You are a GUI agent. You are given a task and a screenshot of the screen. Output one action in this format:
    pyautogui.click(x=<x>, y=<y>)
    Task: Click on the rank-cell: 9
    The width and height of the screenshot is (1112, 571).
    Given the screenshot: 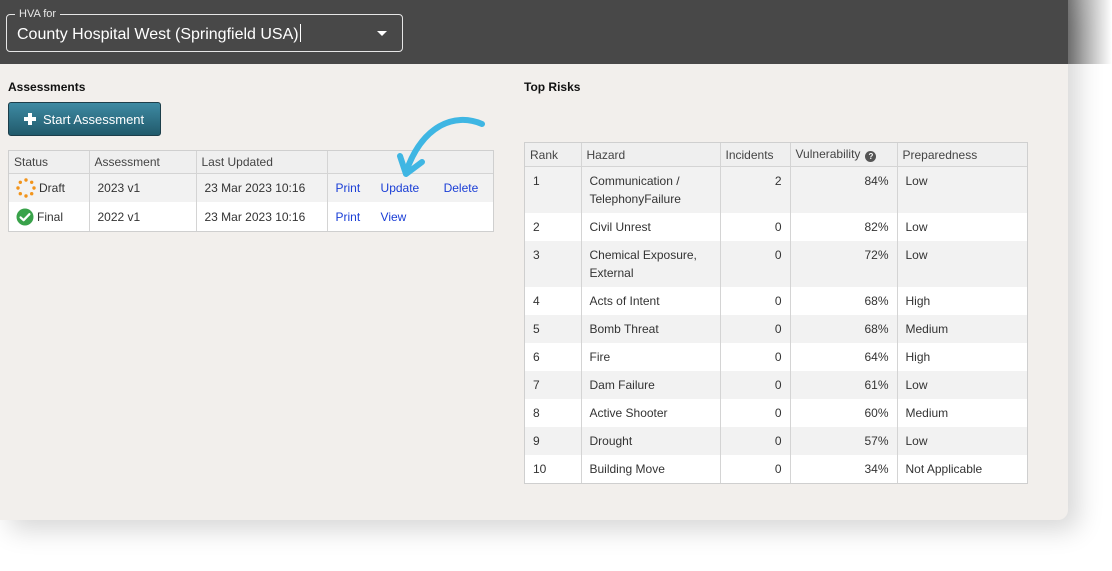 What is the action you would take?
    pyautogui.click(x=553, y=441)
    